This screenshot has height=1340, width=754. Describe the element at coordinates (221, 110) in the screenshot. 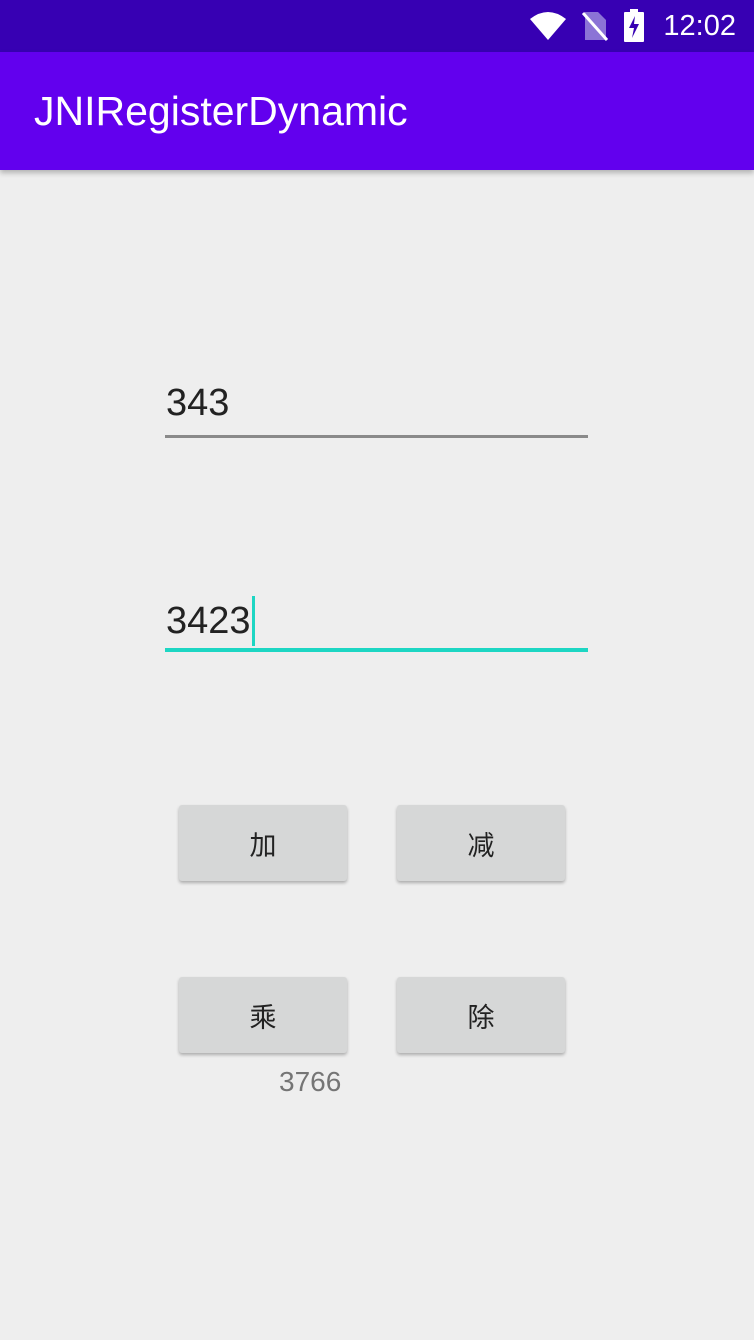

I see `app-title: JNIRegisterDynamic` at that location.